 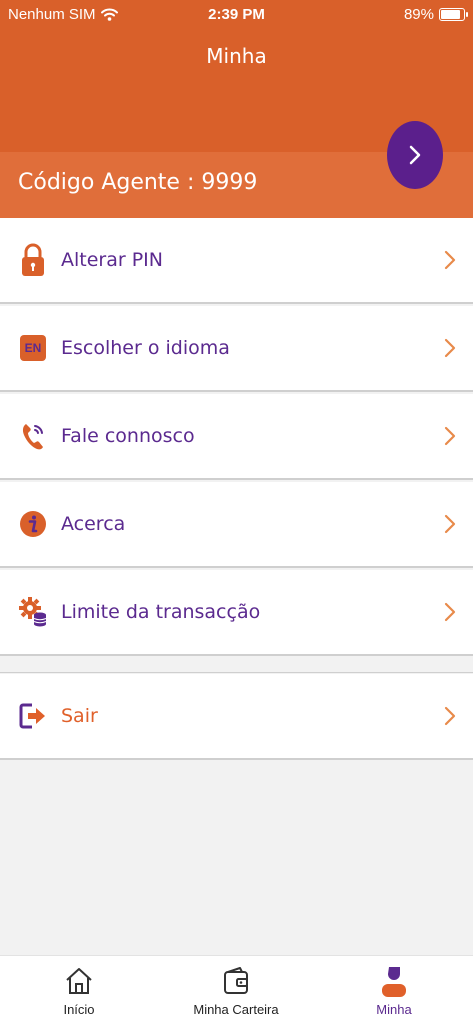 I want to click on language-icon-text: EN, so click(x=33, y=348).